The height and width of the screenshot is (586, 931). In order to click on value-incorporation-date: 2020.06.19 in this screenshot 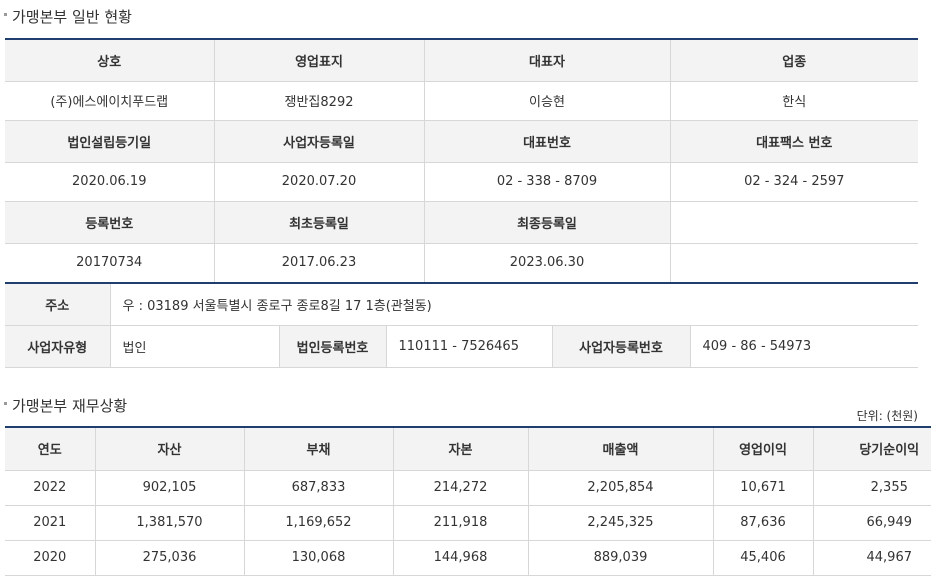, I will do `click(110, 182)`.